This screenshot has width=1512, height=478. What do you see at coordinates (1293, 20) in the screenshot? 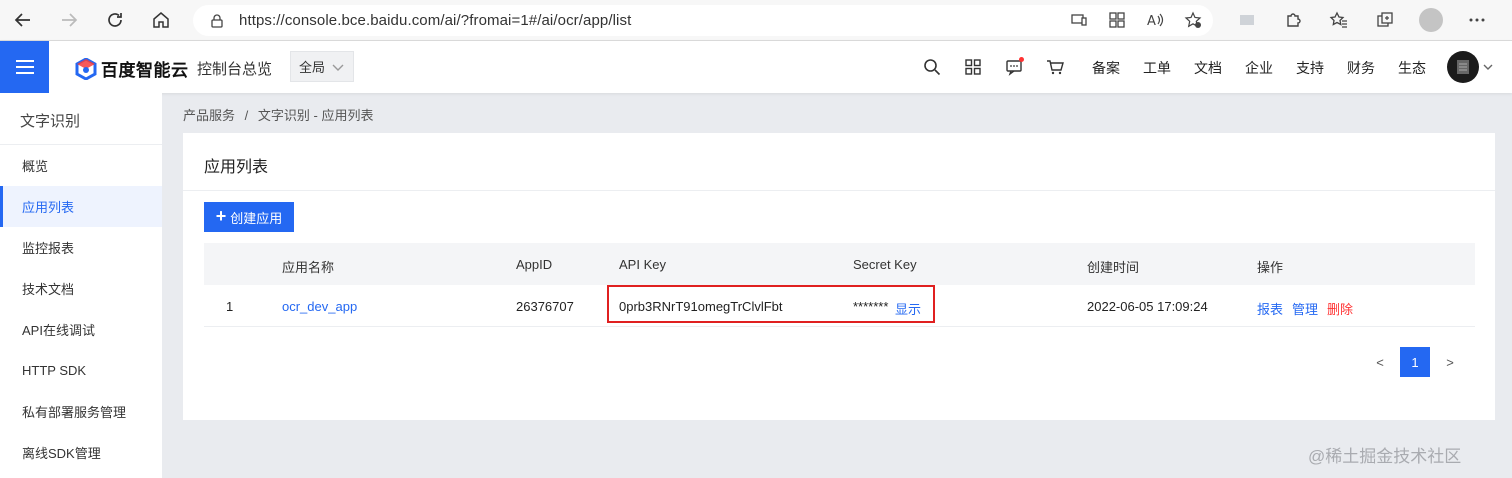
I see `extensions-icon` at bounding box center [1293, 20].